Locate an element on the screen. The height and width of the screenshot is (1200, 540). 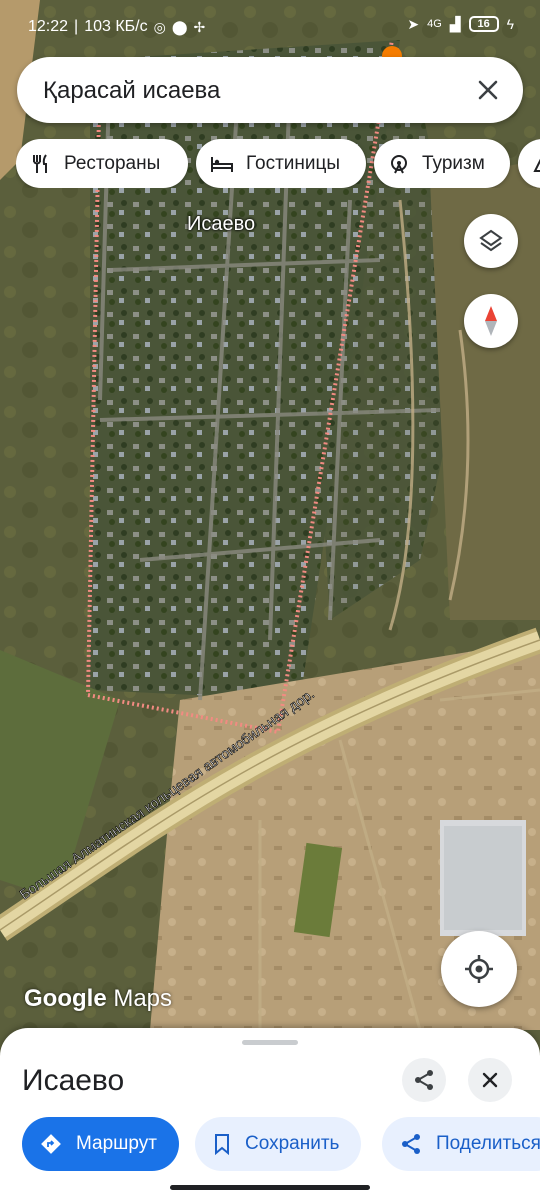
charging-icon: ϟ is located at coordinates (510, 24).